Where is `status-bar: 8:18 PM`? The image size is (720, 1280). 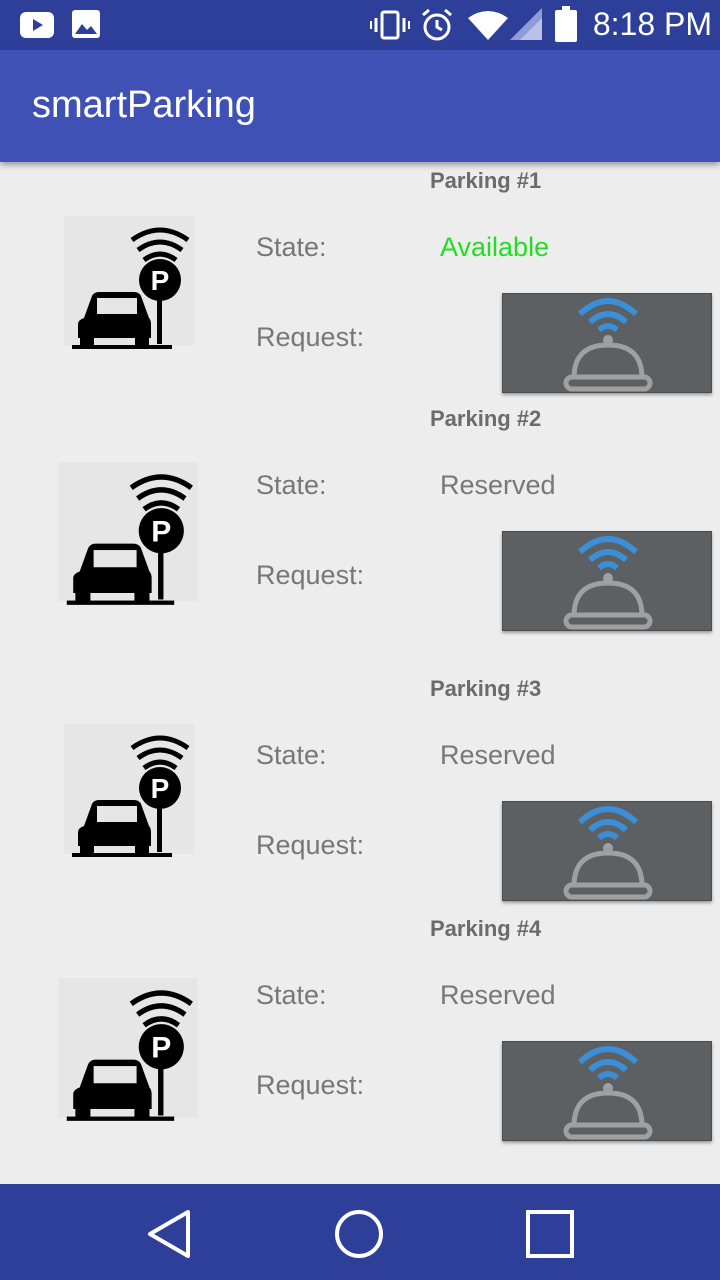 status-bar: 8:18 PM is located at coordinates (360, 25).